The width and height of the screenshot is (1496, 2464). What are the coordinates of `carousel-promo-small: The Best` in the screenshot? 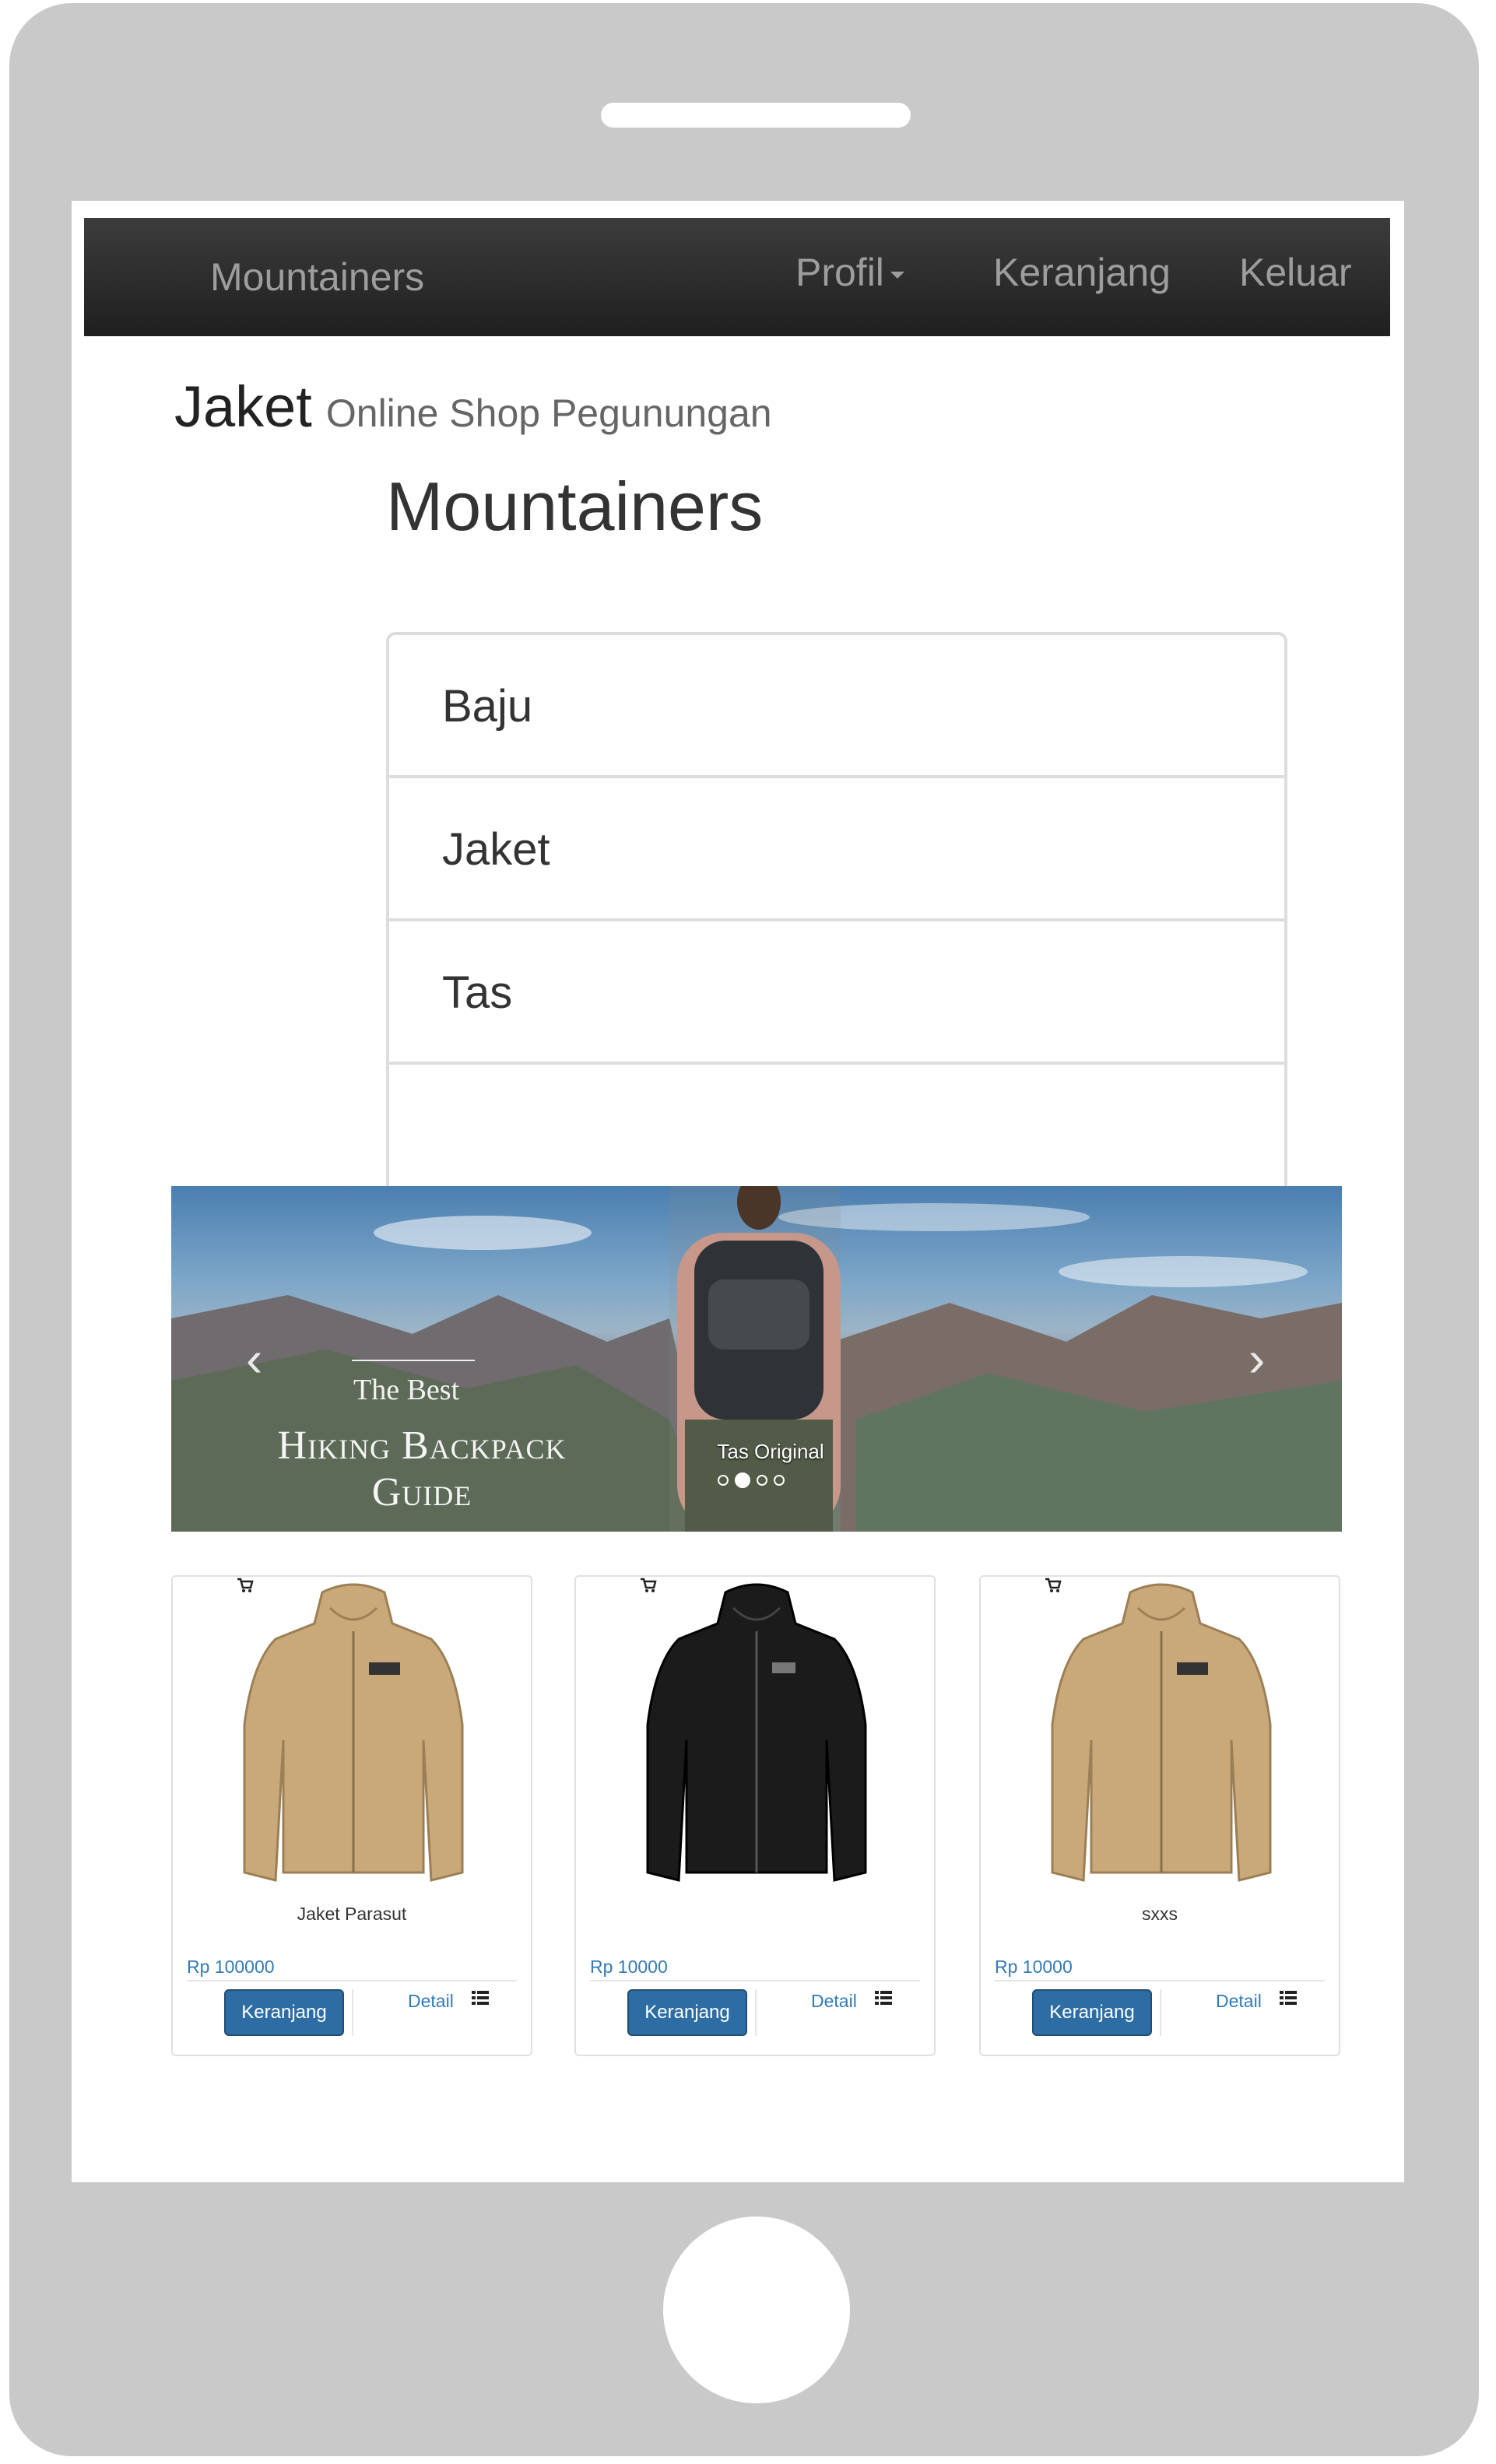 It's located at (406, 1390).